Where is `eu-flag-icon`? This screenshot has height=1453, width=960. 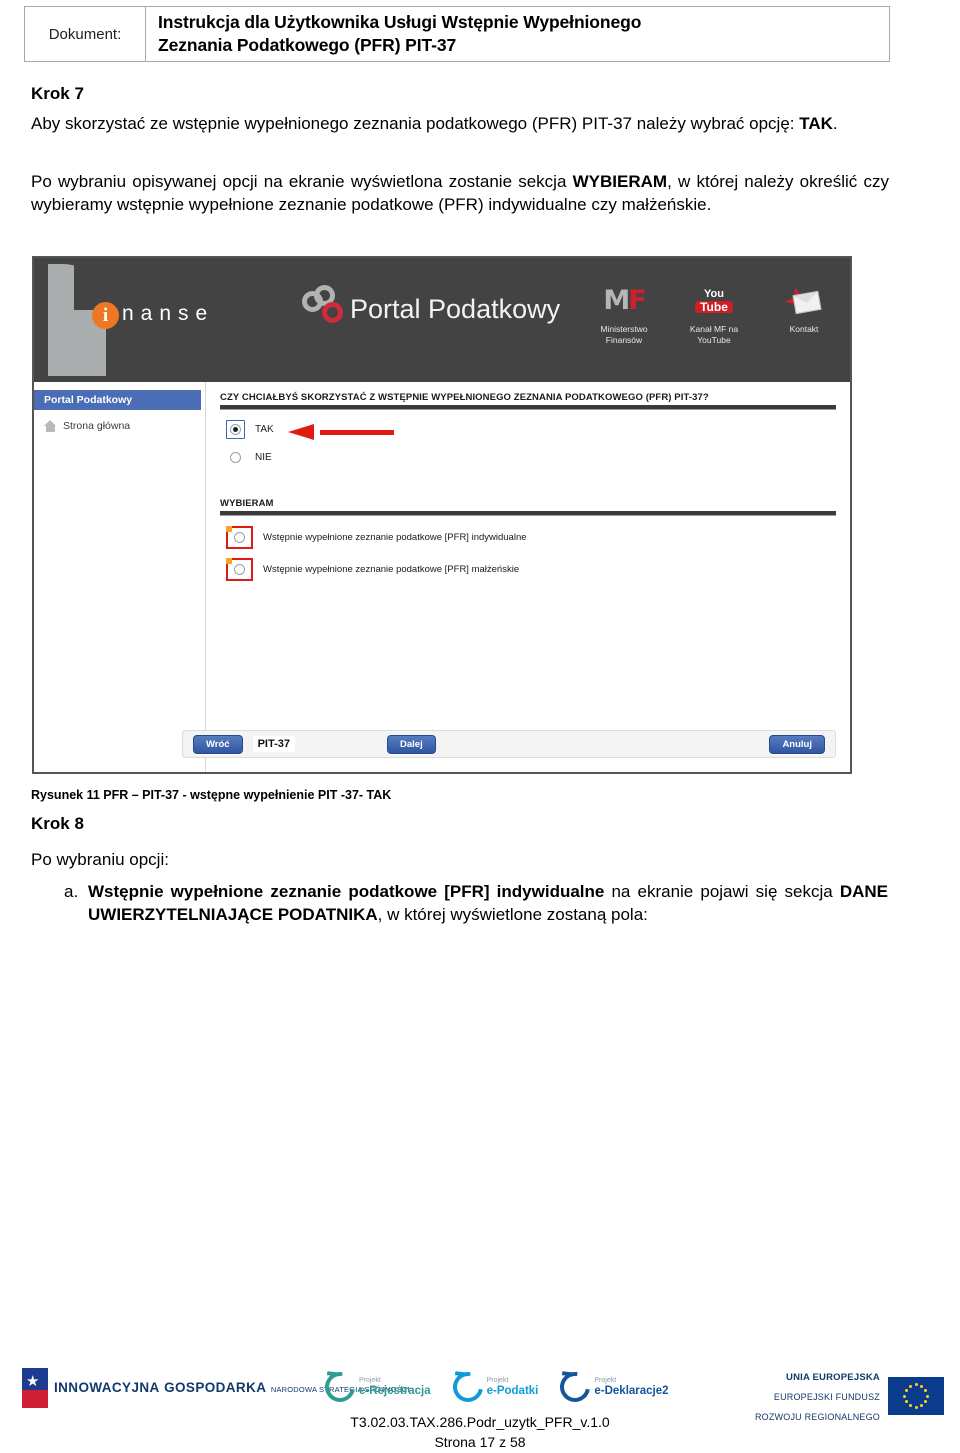 eu-flag-icon is located at coordinates (916, 1396).